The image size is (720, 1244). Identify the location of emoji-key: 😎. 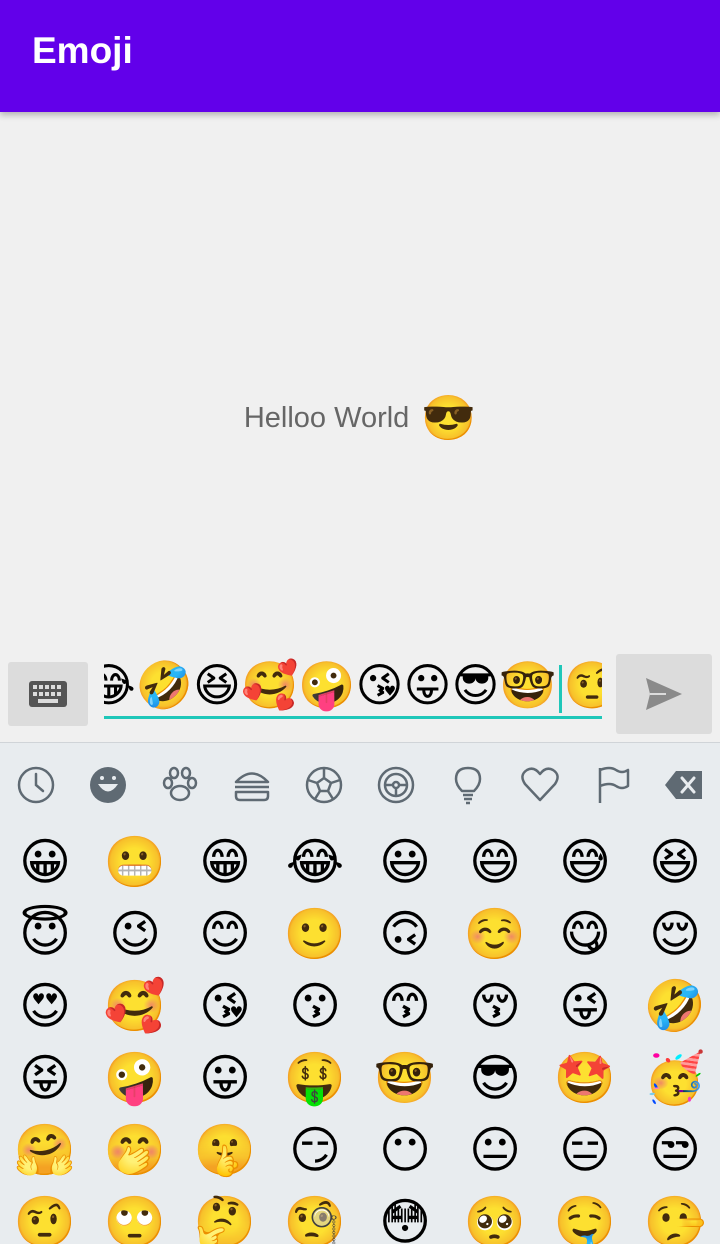
(495, 1078).